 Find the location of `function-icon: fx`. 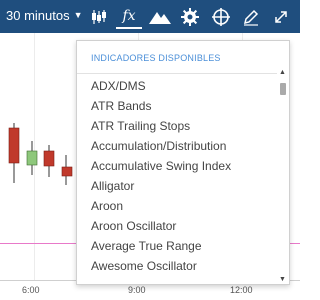

function-icon: fx is located at coordinates (128, 16).